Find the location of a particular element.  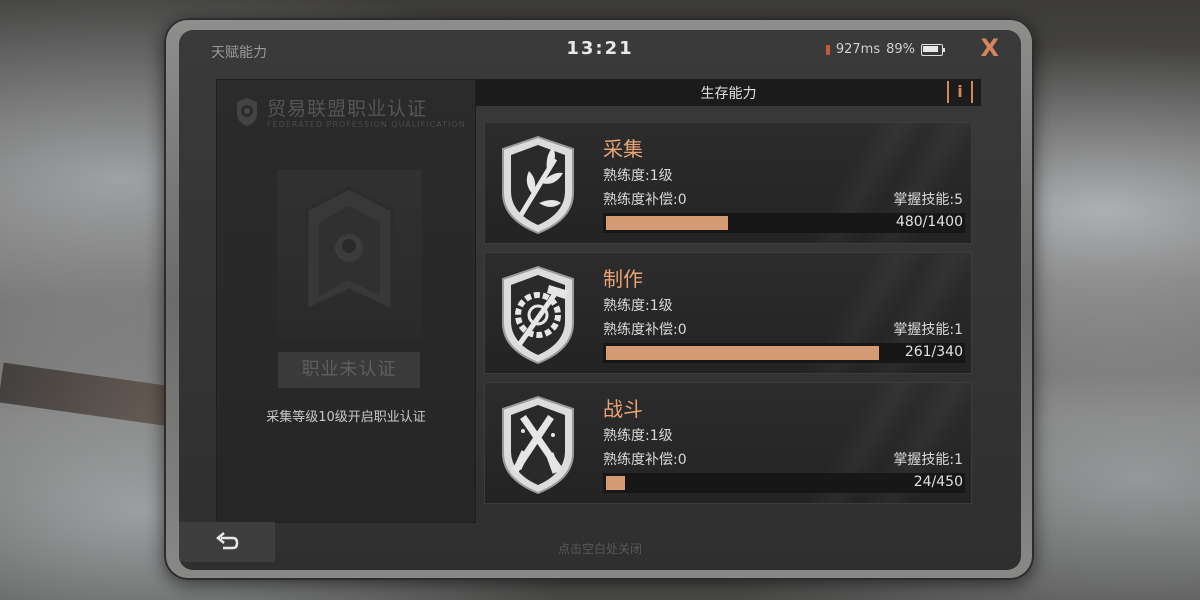

certification-badge is located at coordinates (349, 255).